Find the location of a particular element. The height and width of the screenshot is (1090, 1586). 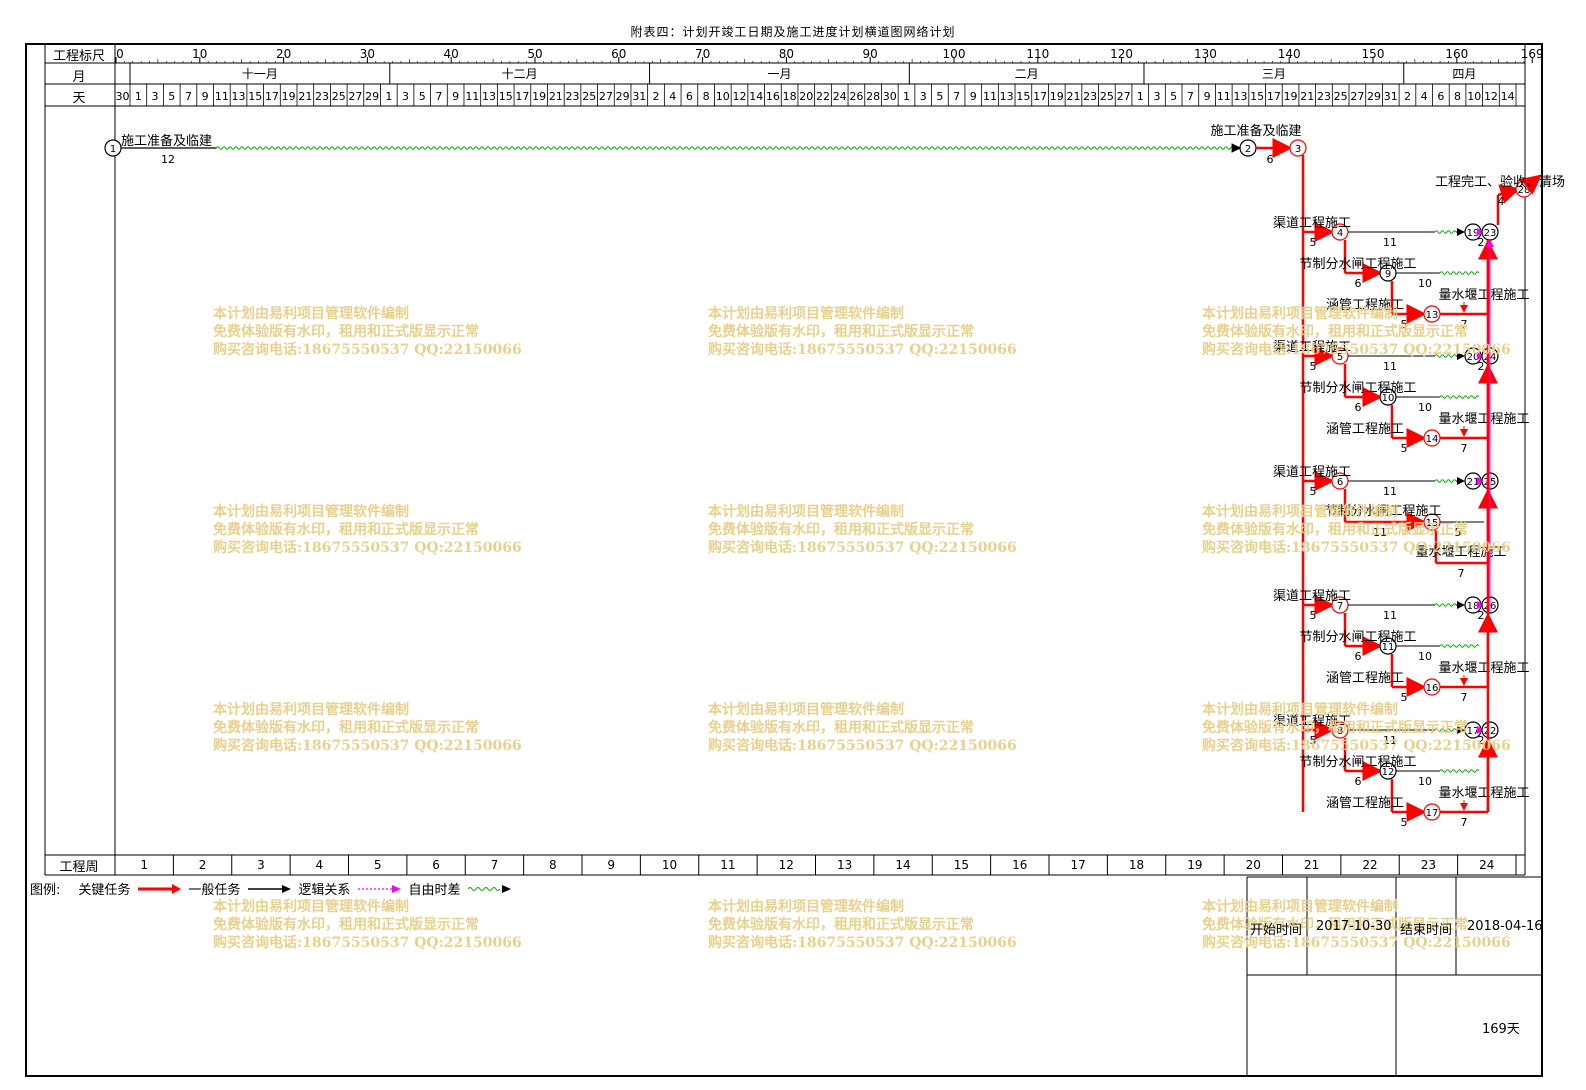

week-label: 18 is located at coordinates (1136, 865).